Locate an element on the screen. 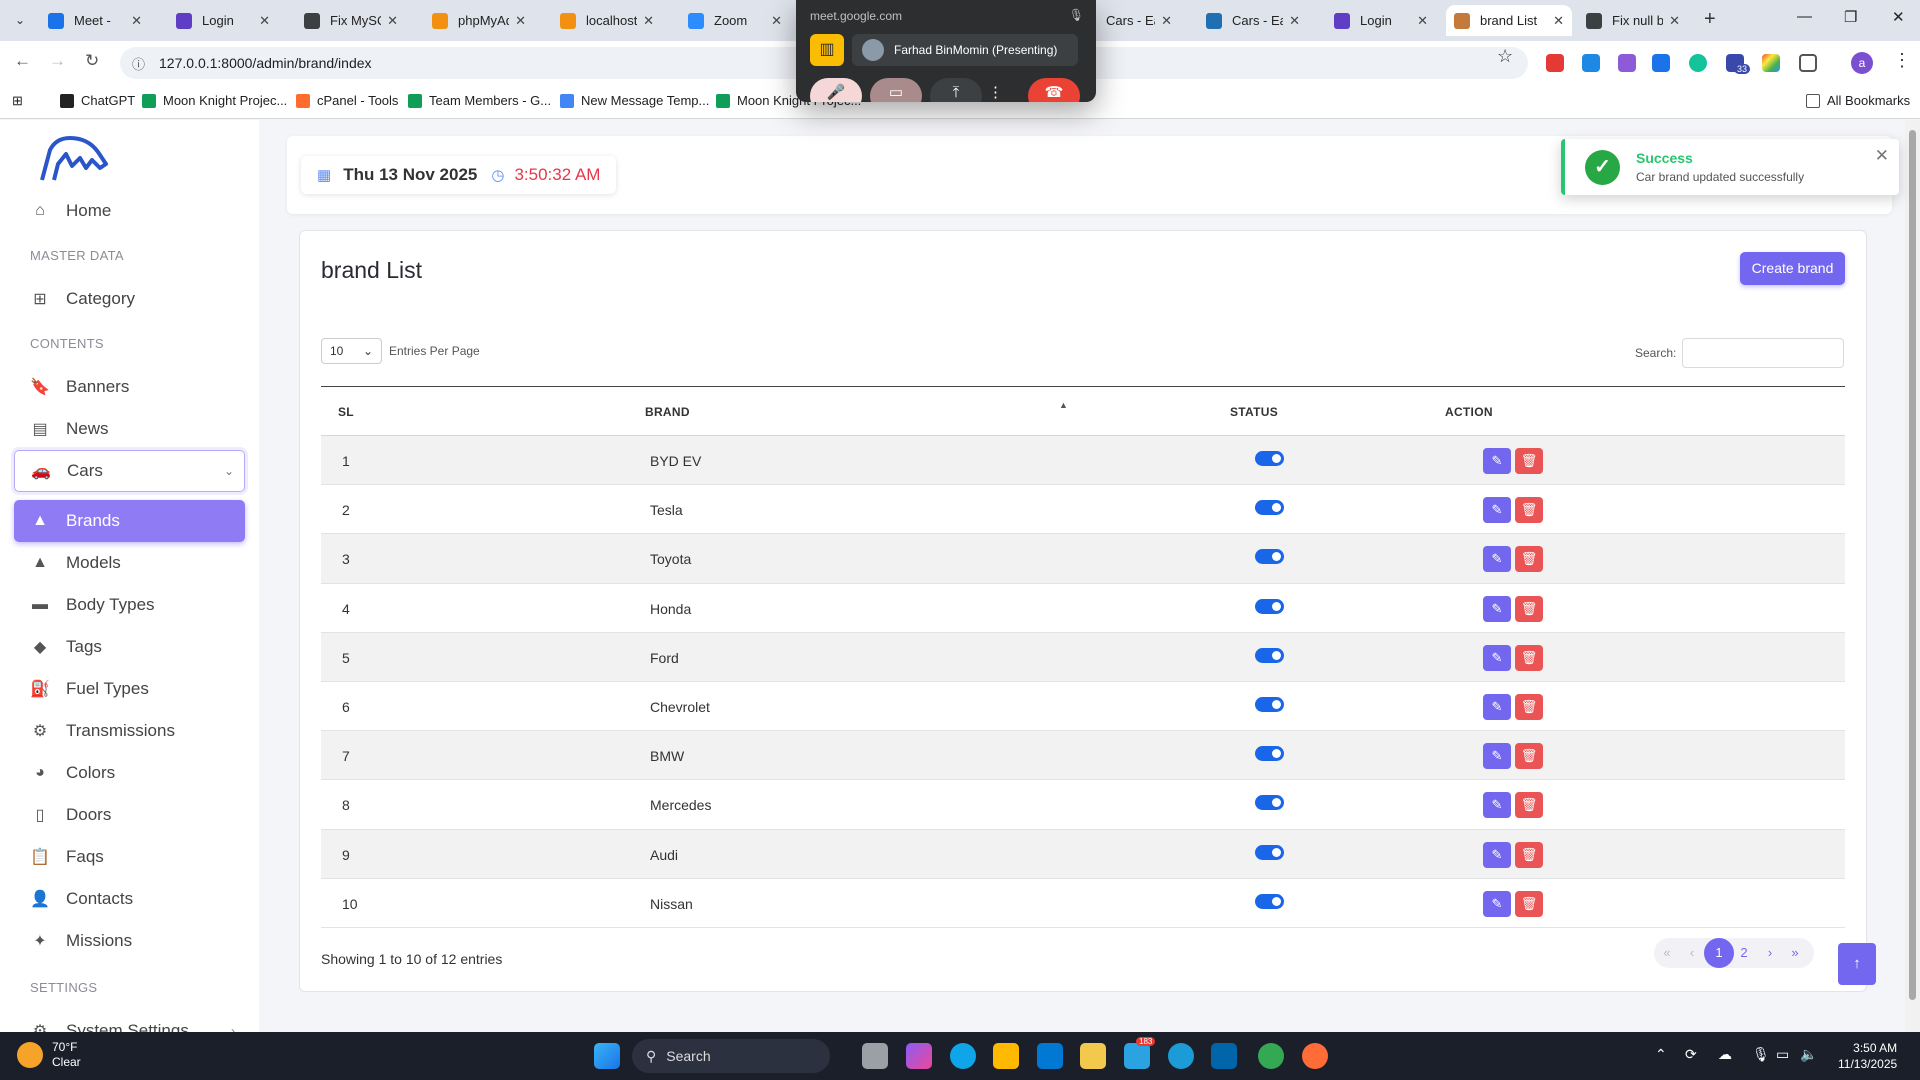  browser-tab: Zoom ✕ is located at coordinates (735, 20).